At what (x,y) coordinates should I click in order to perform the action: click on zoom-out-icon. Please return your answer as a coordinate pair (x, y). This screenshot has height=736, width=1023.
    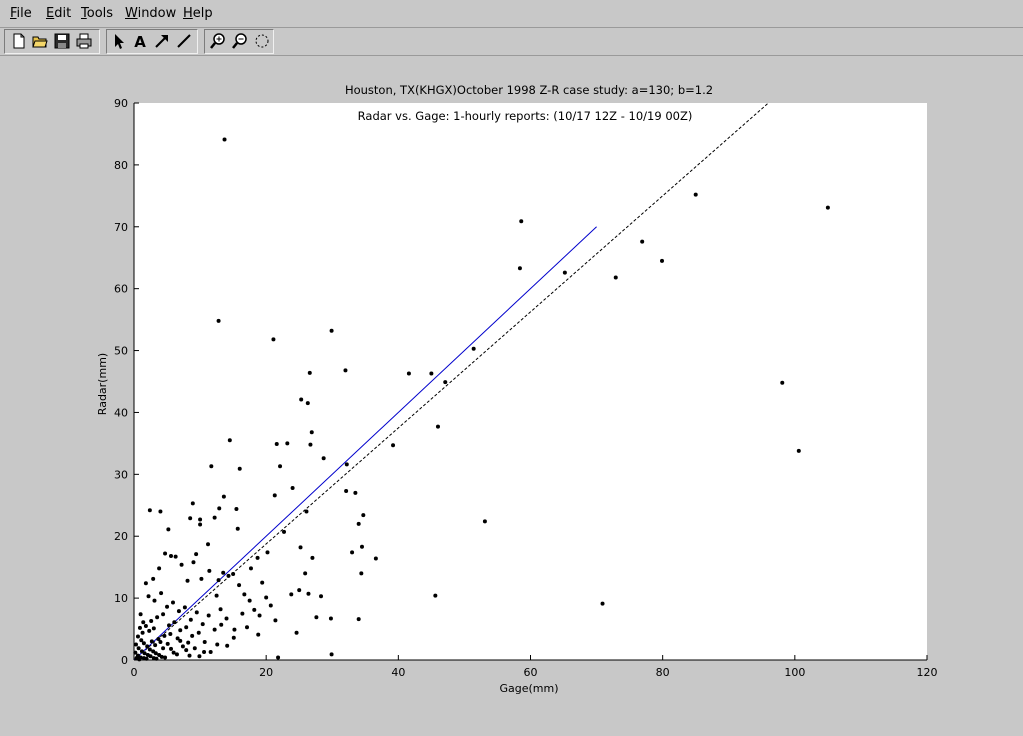
    Looking at the image, I should click on (240, 41).